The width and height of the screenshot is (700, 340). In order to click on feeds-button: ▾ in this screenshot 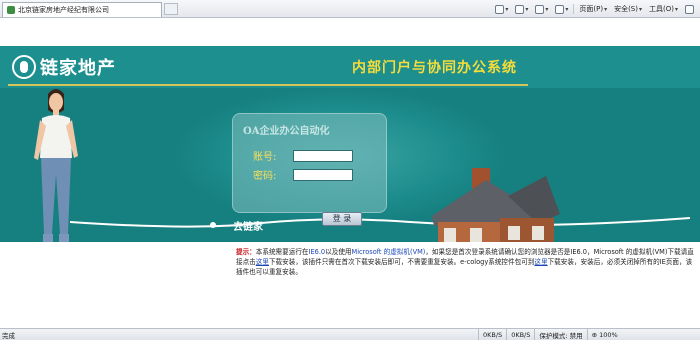, I will do `click(521, 9)`.